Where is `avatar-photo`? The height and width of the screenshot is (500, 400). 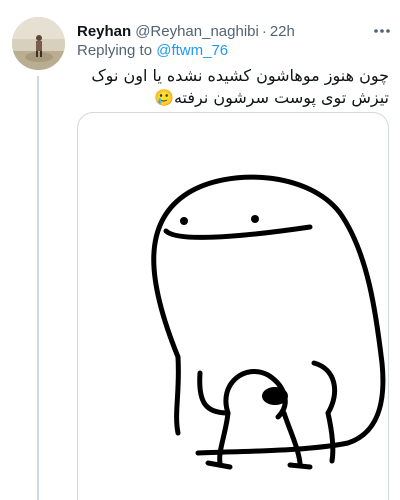 avatar-photo is located at coordinates (38, 43).